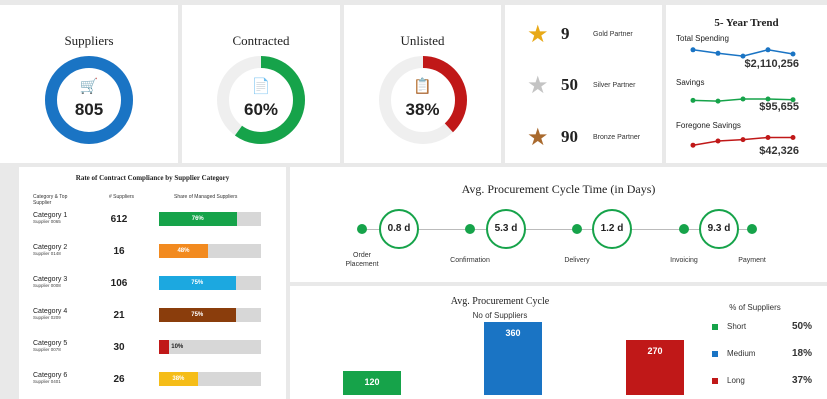  Describe the element at coordinates (197, 315) in the screenshot. I see `share-bar-label: 75%` at that location.